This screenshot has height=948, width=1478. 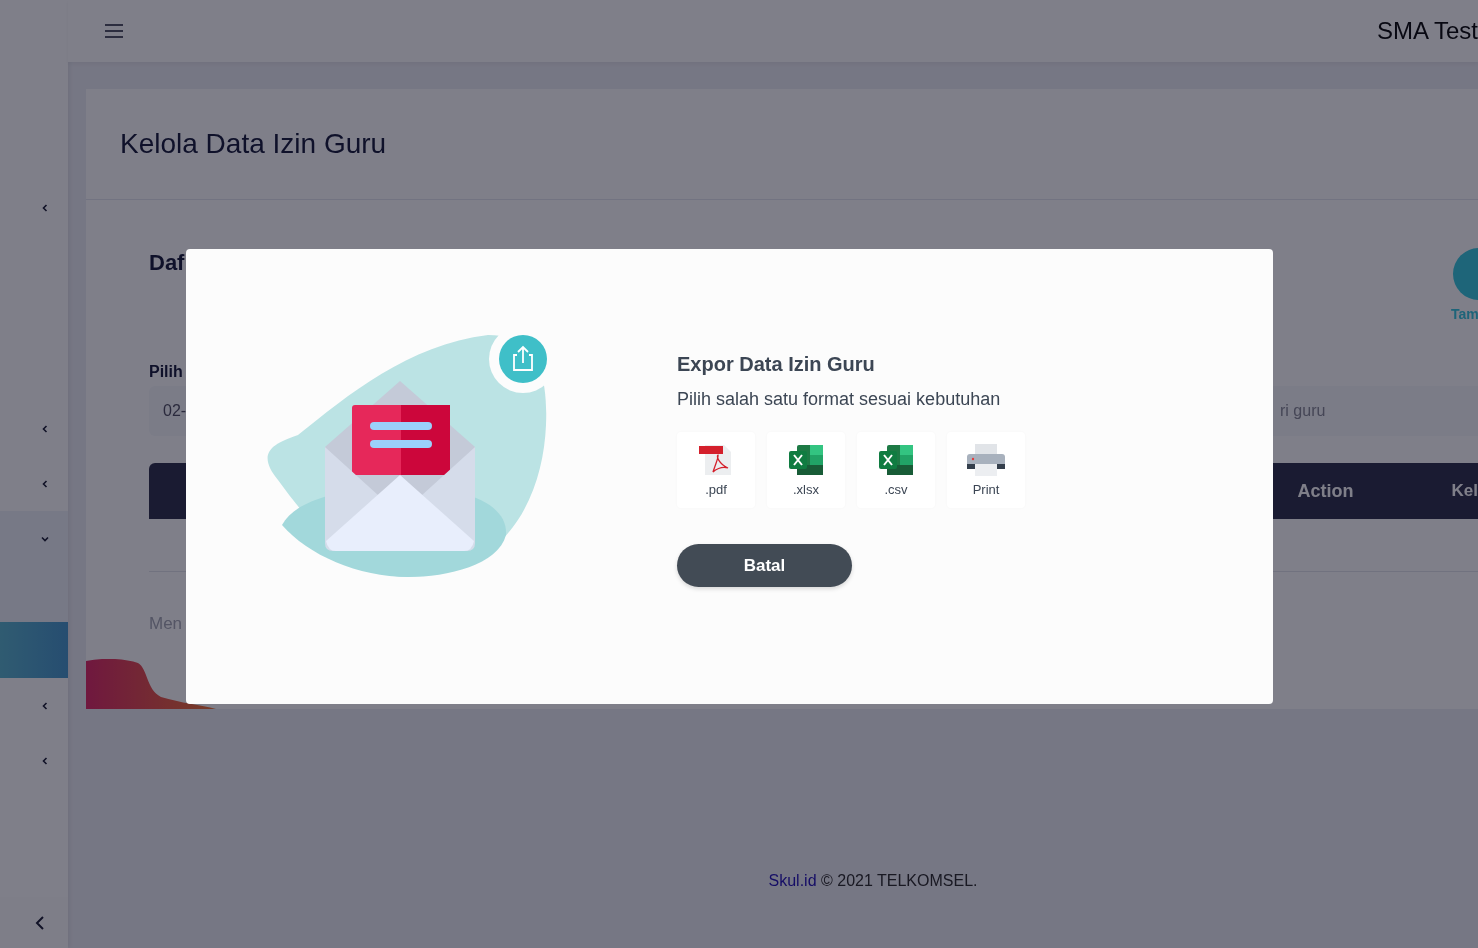 I want to click on footer-text: Skul.id © 2021 TELKOMSEL., so click(x=873, y=881).